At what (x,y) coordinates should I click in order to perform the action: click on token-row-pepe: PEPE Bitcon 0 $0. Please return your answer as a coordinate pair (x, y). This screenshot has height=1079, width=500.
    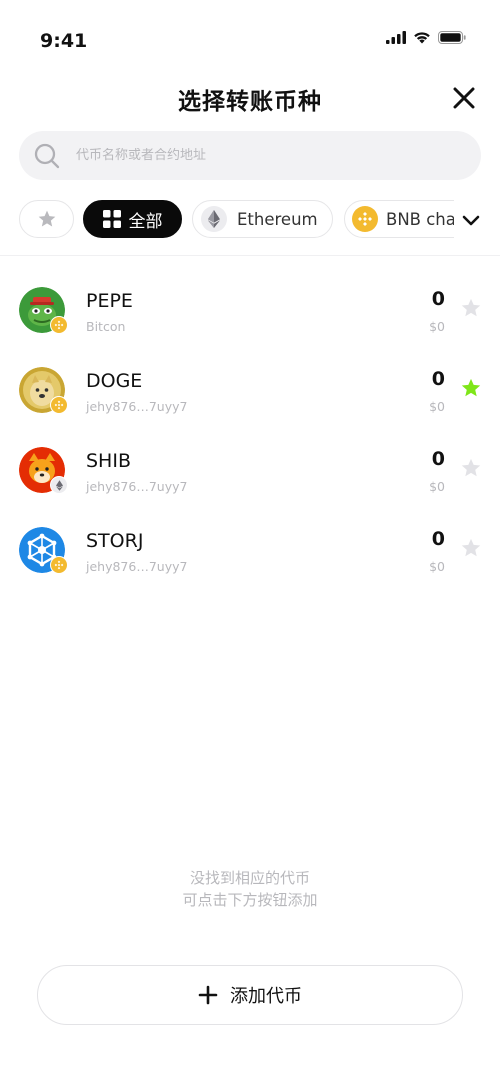
    Looking at the image, I should click on (250, 310).